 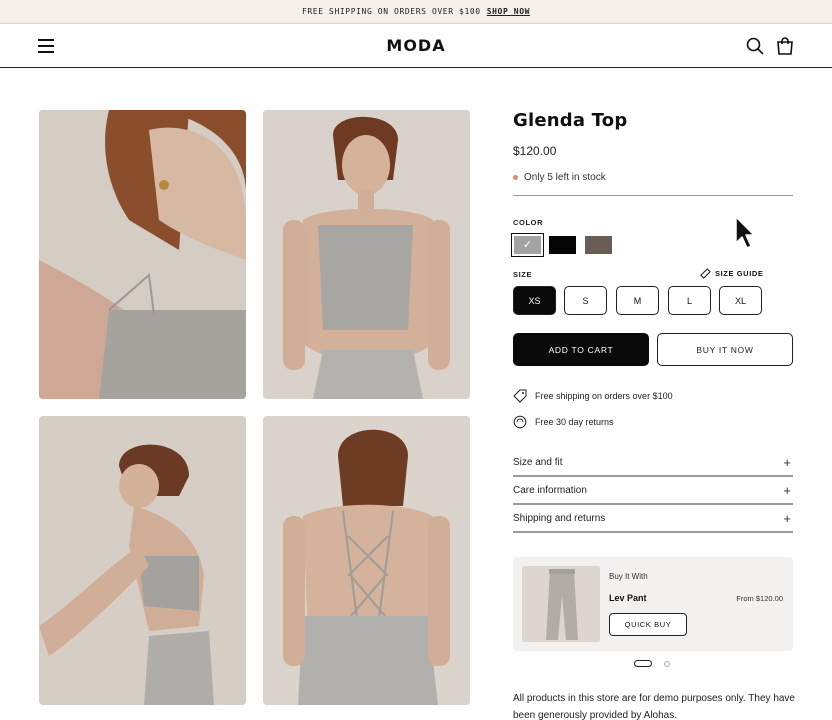 I want to click on bag-icon, so click(x=785, y=46).